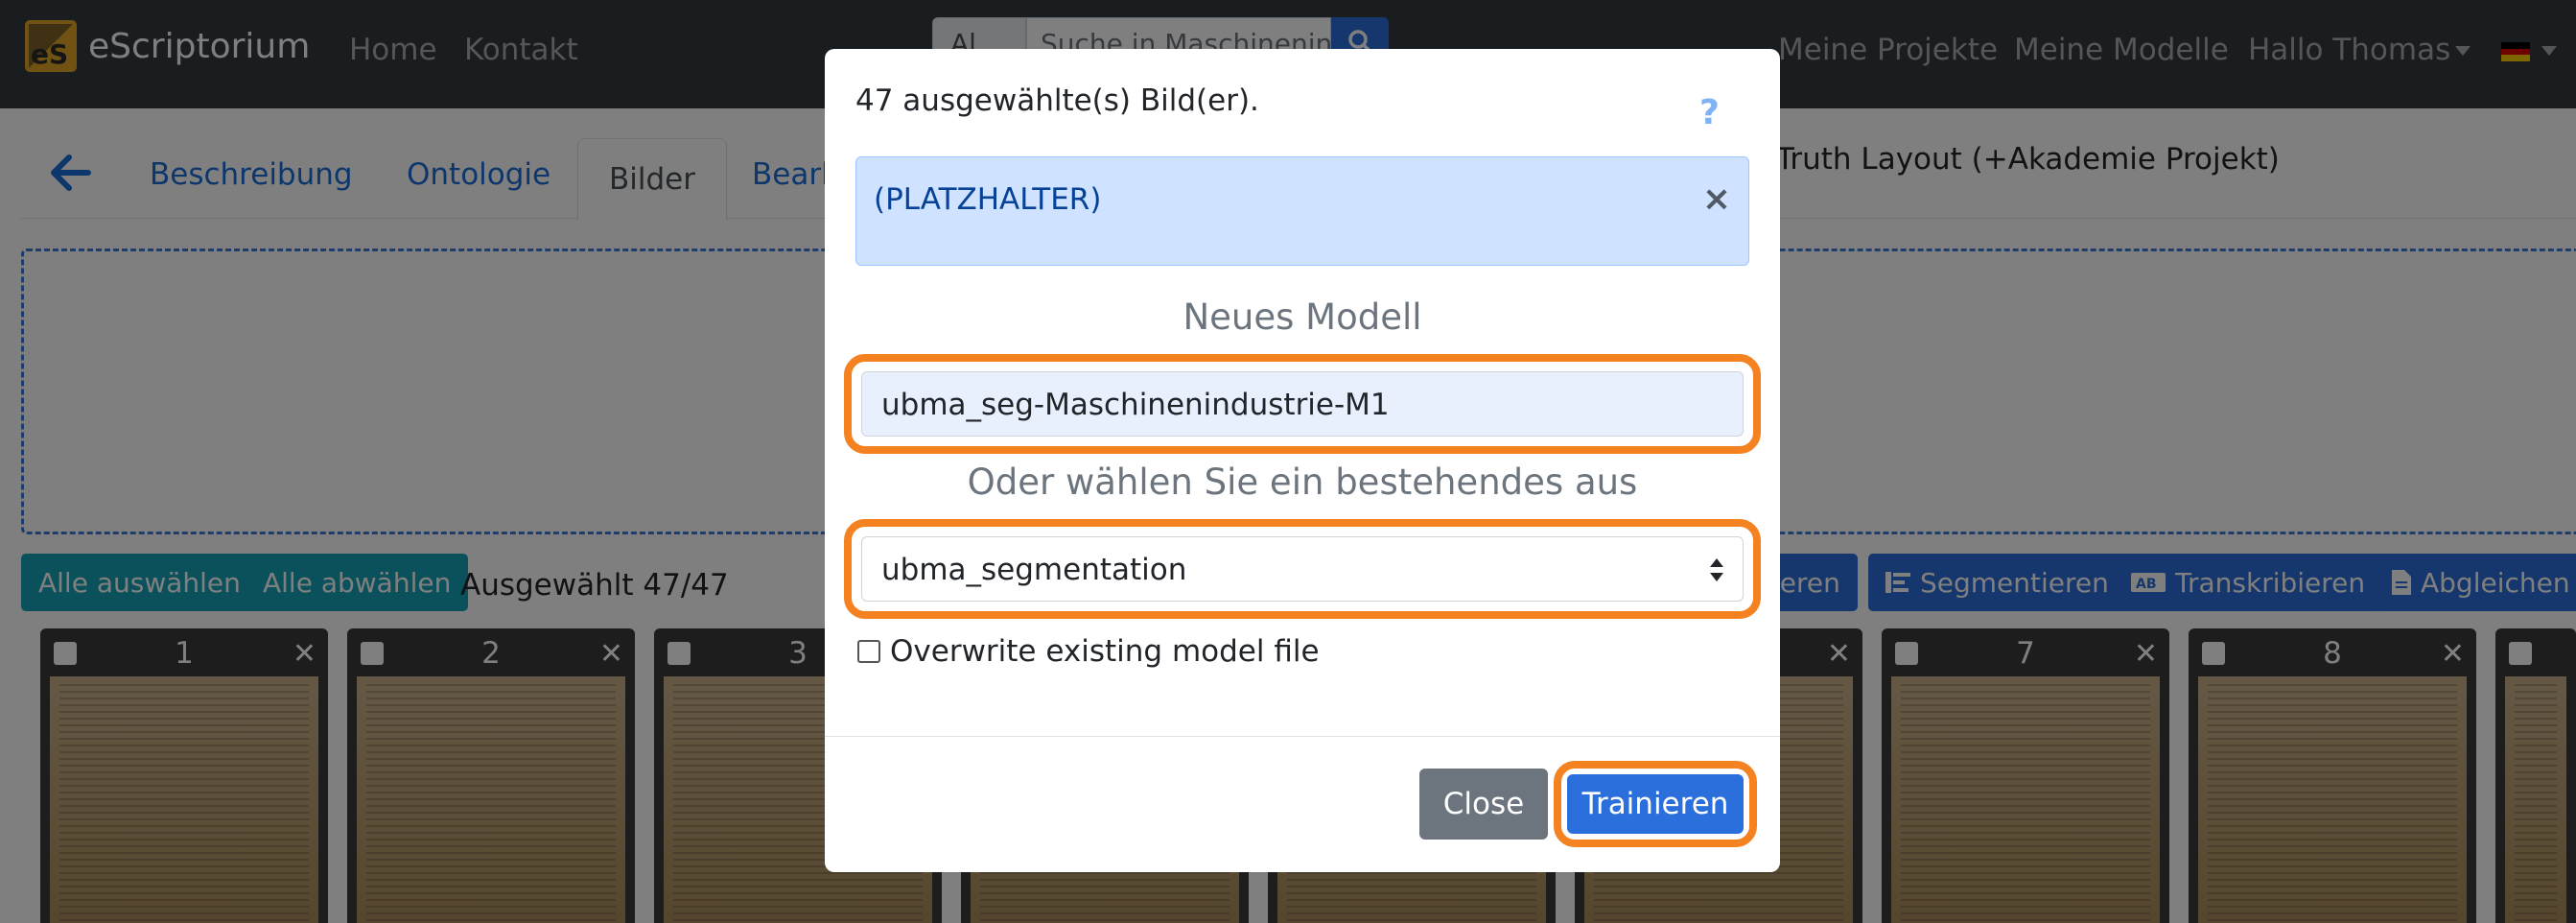  I want to click on existing-model-label: Oder wählen Sie ein bestehendes aus, so click(1302, 482).